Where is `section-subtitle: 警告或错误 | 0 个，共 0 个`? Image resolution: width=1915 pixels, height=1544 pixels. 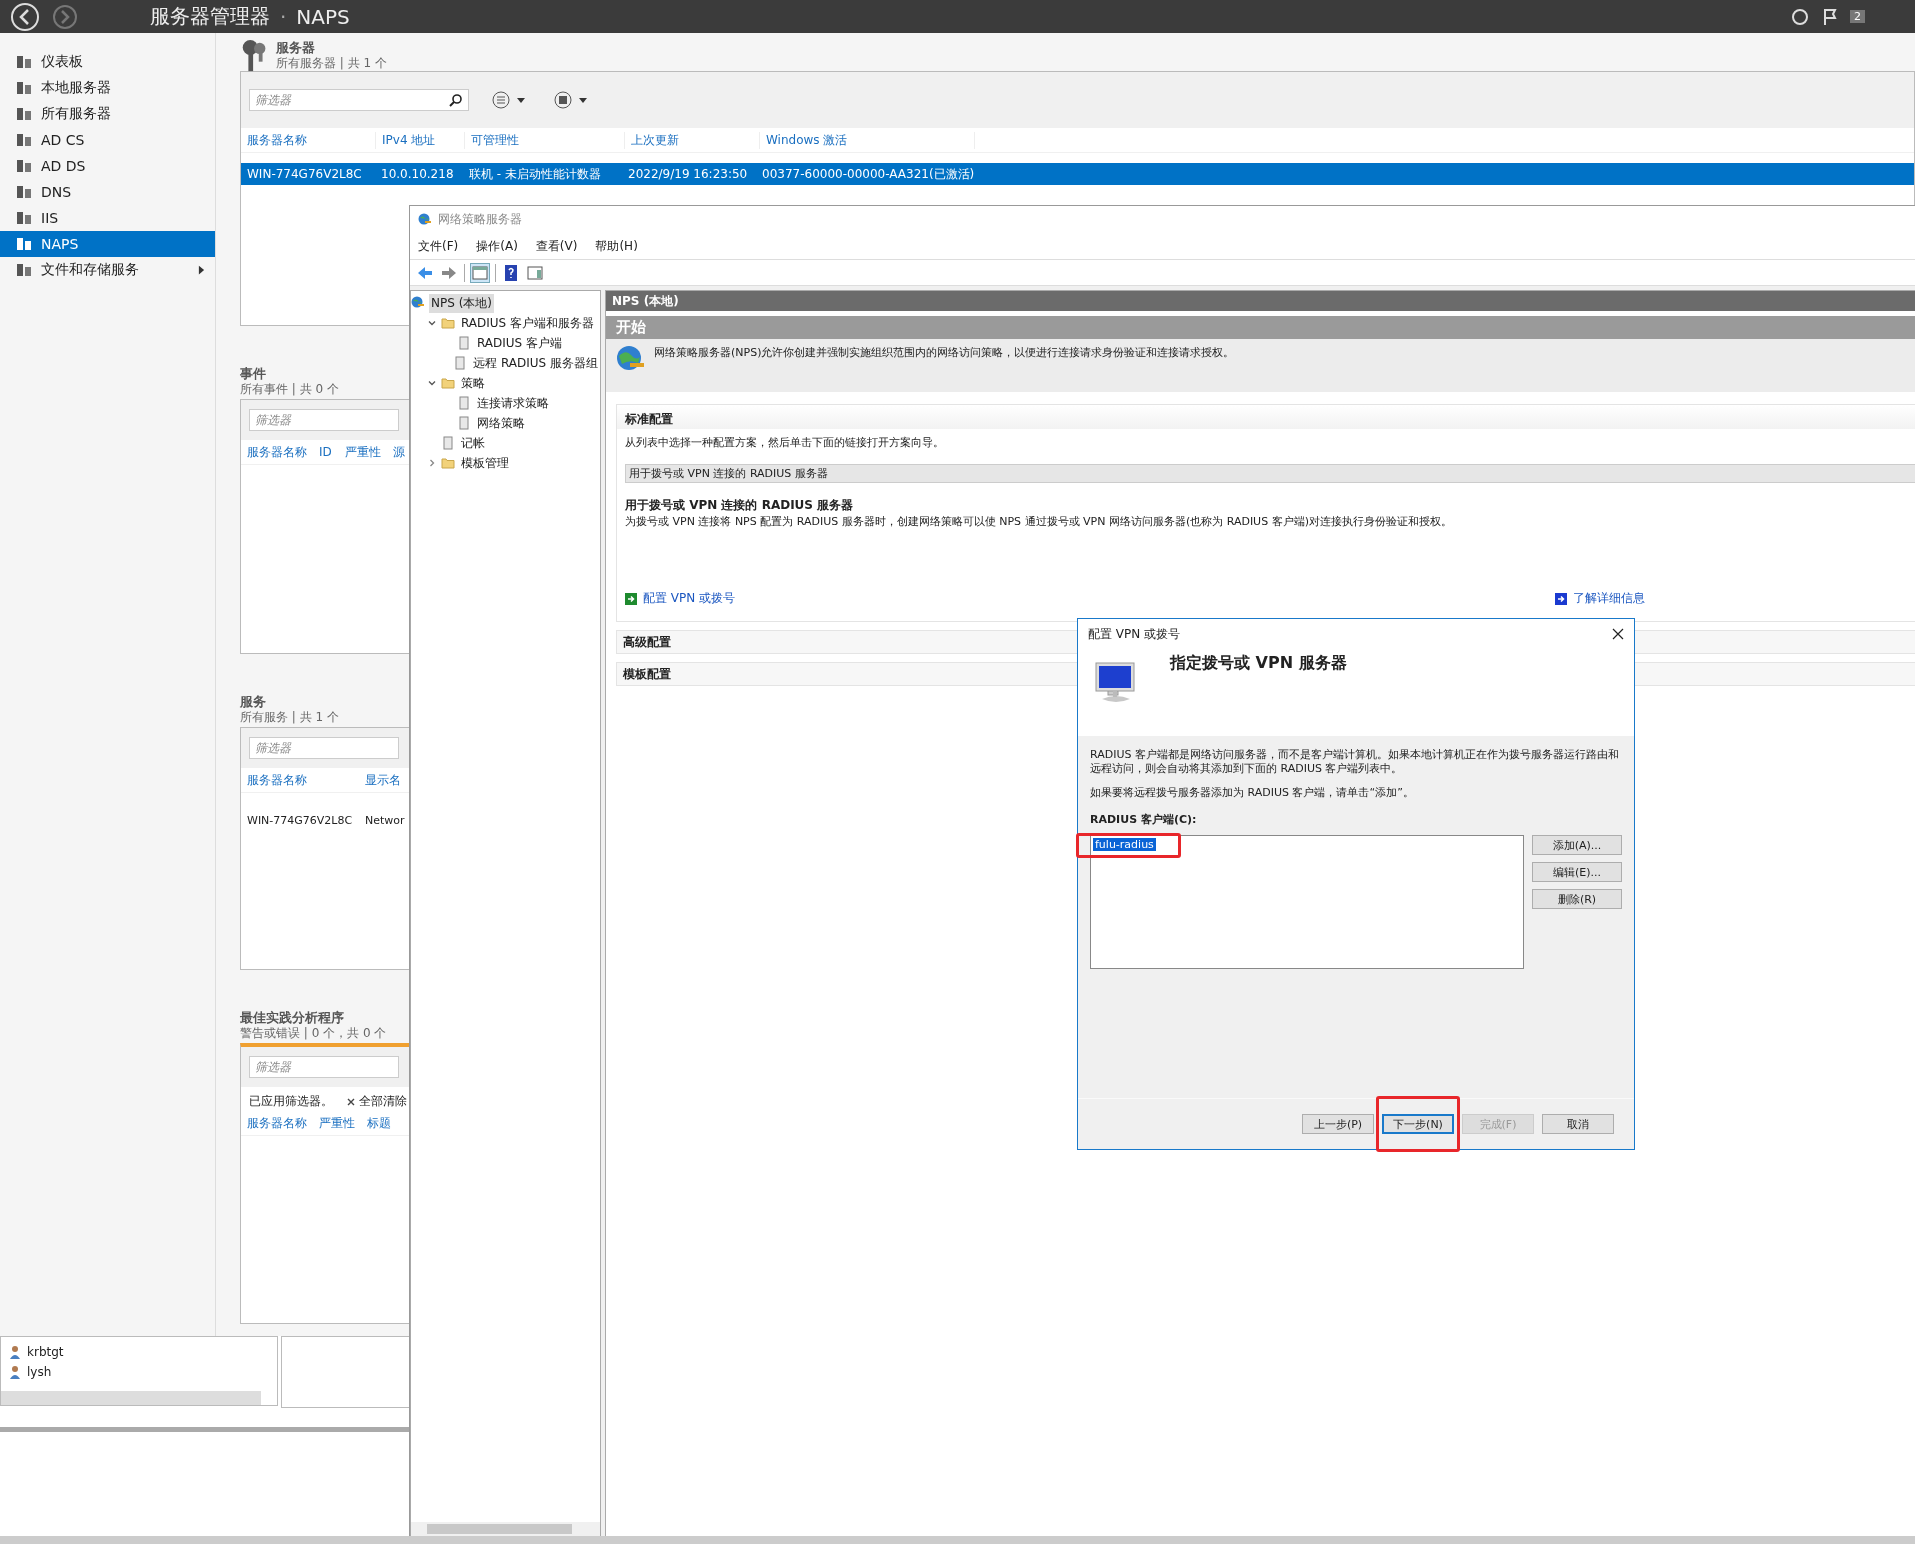
section-subtitle: 警告或错误 | 0 个，共 0 个 is located at coordinates (313, 1033).